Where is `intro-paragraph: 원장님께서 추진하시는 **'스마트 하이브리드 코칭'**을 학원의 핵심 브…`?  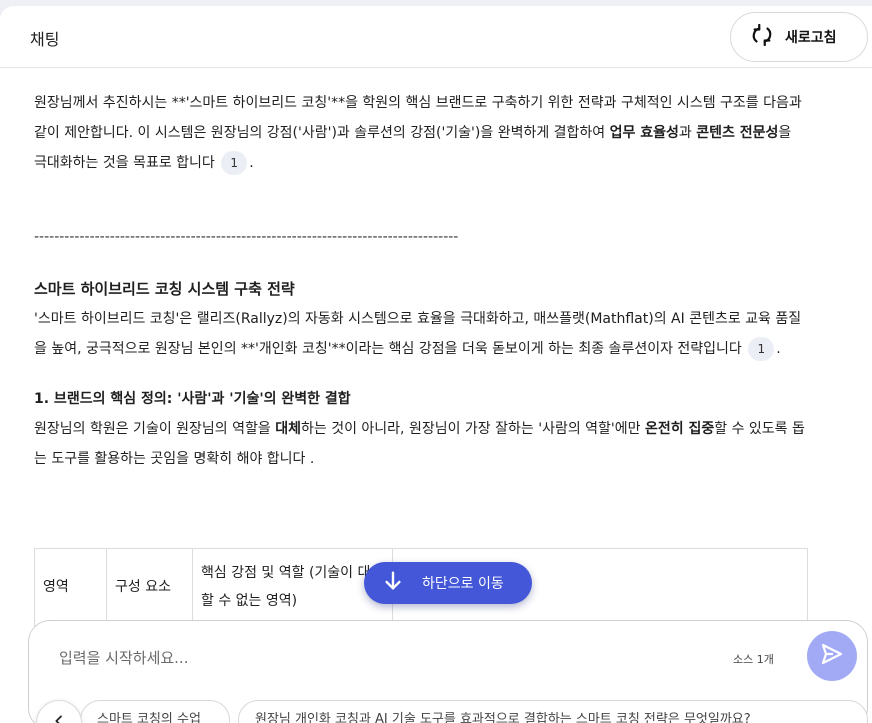 intro-paragraph: 원장님께서 추진하시는 **'스마트 하이브리드 코칭'**을 학원의 핵심 브… is located at coordinates (421, 133).